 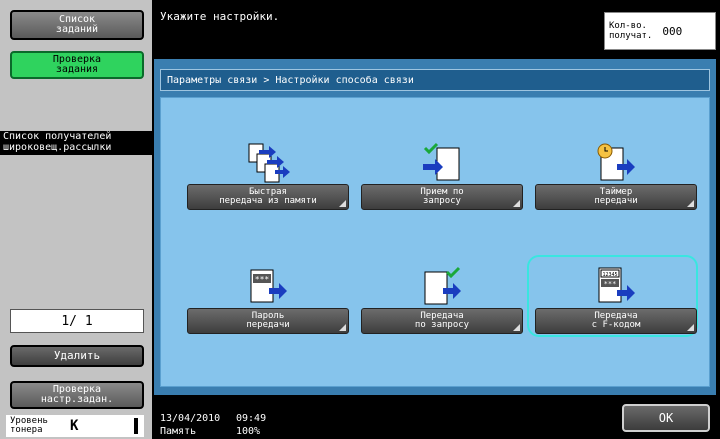 I want to click on function-polling-tx: Передача по запросу, so click(x=442, y=300).